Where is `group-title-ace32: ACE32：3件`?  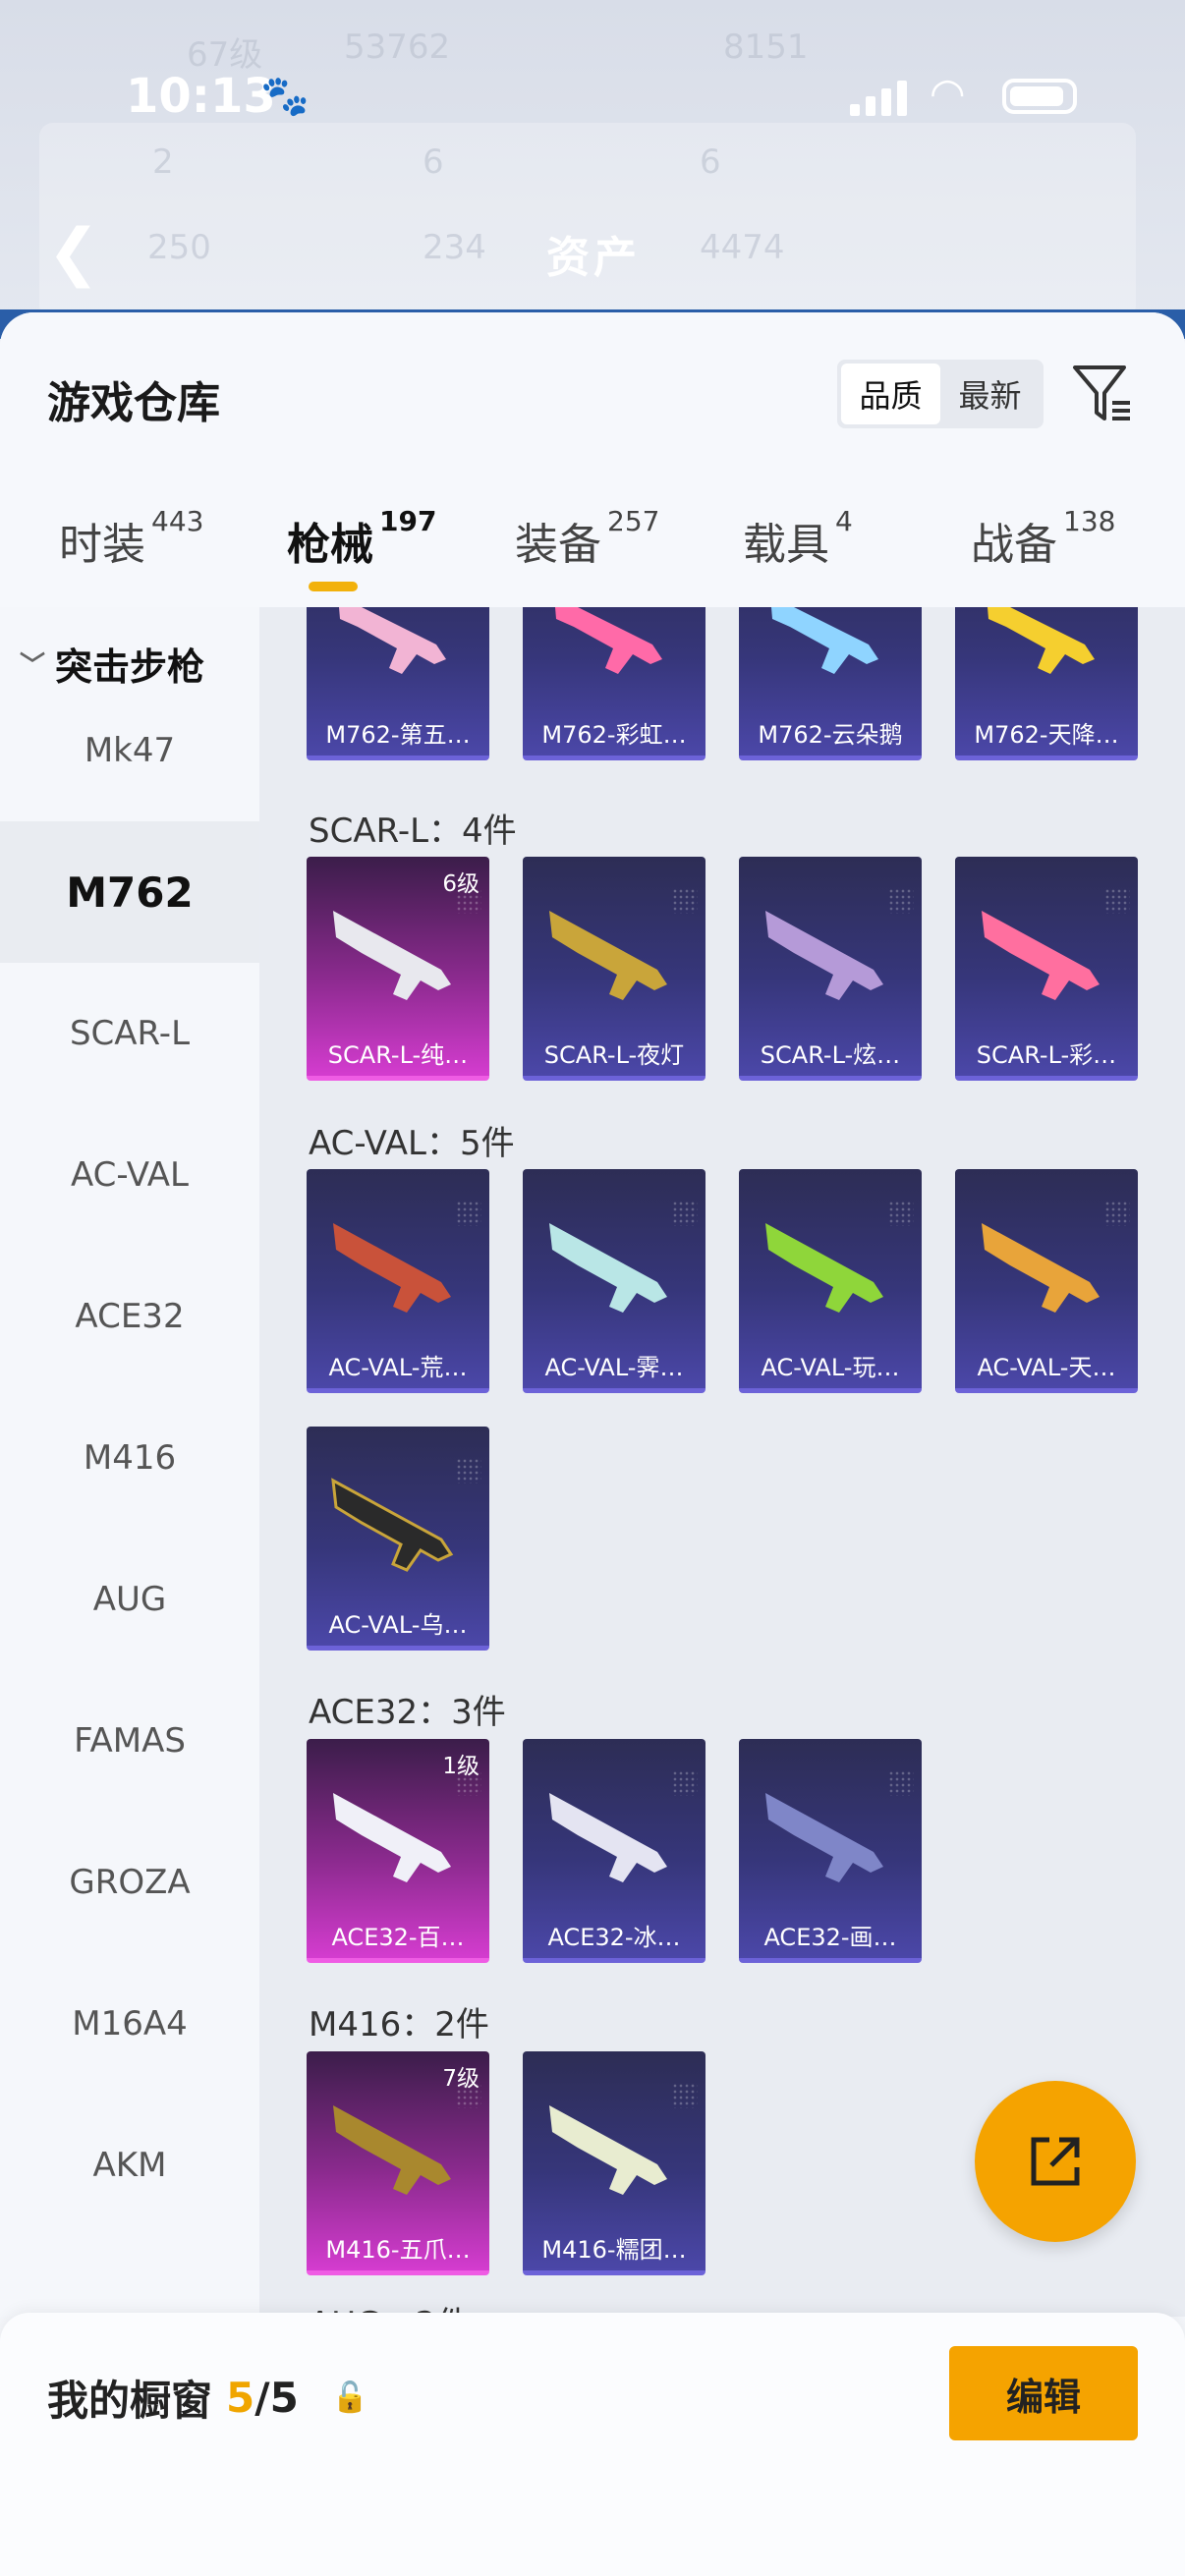
group-title-ace32: ACE32：3件 is located at coordinates (408, 1712).